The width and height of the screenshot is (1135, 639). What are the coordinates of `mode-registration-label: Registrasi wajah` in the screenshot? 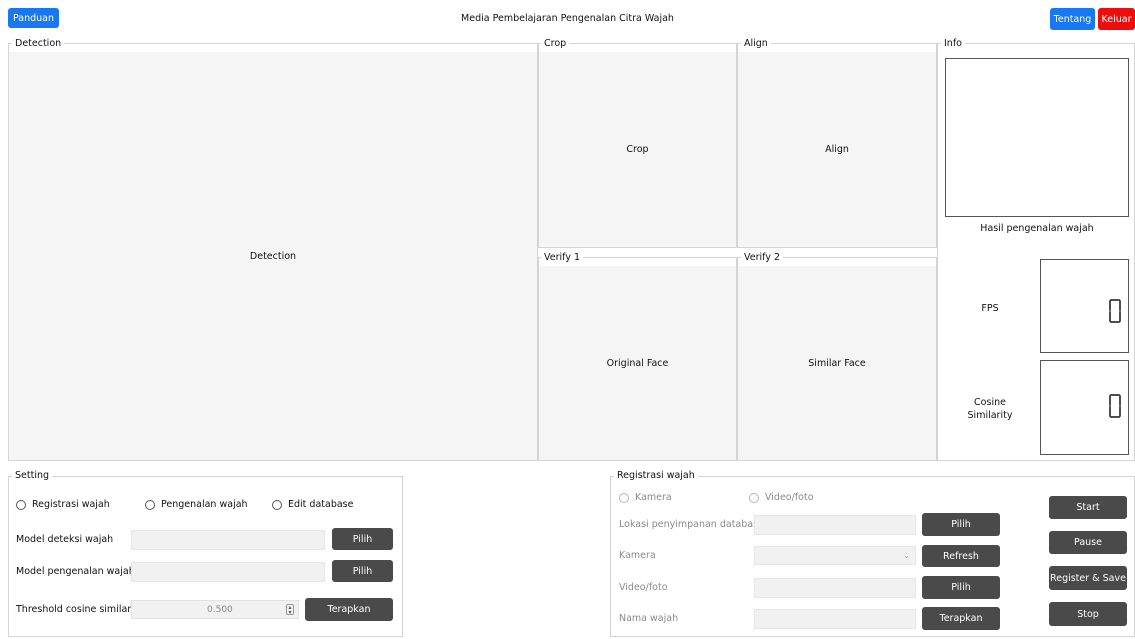 It's located at (71, 504).